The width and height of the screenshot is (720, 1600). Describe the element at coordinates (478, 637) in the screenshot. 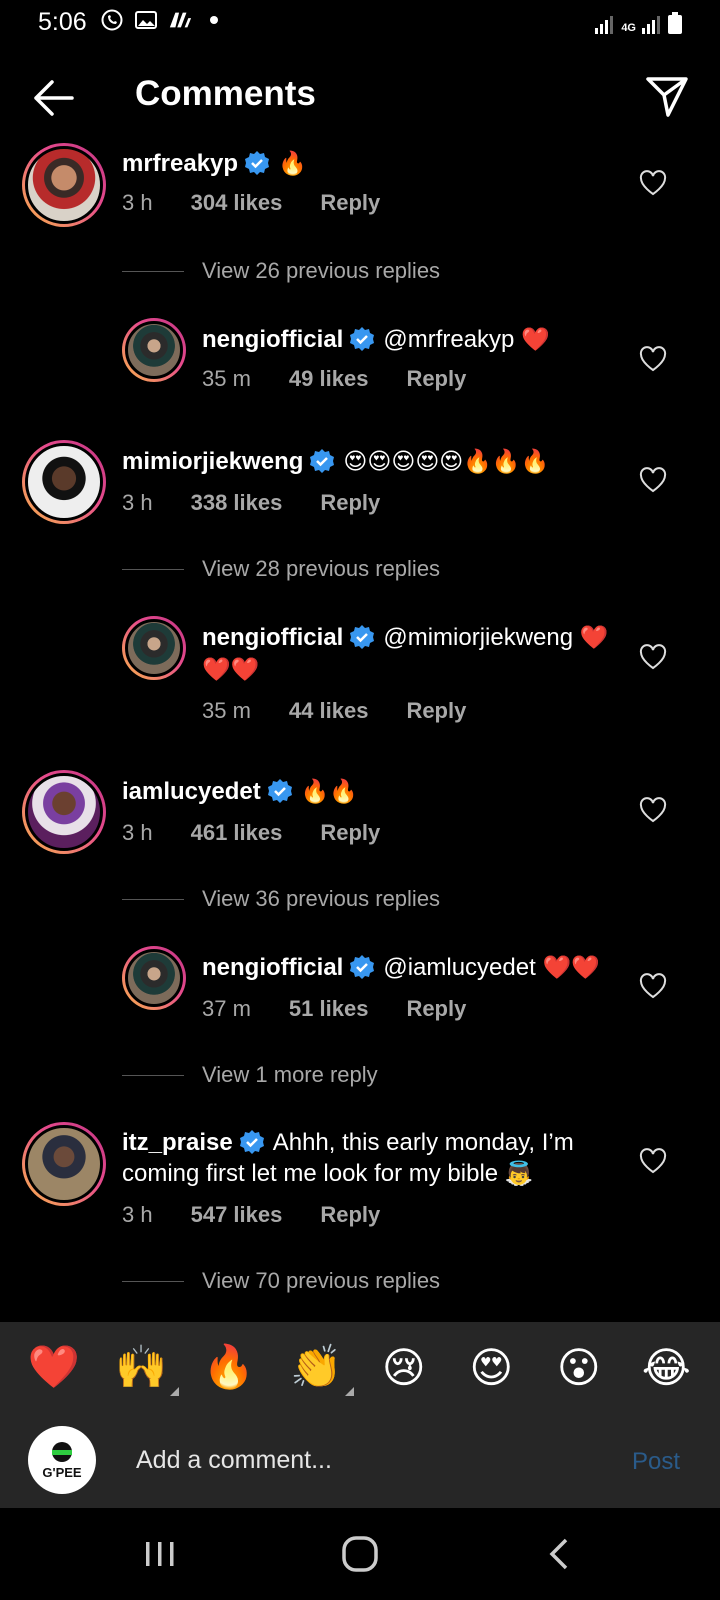

I see `mention: @mimiorjiekweng` at that location.